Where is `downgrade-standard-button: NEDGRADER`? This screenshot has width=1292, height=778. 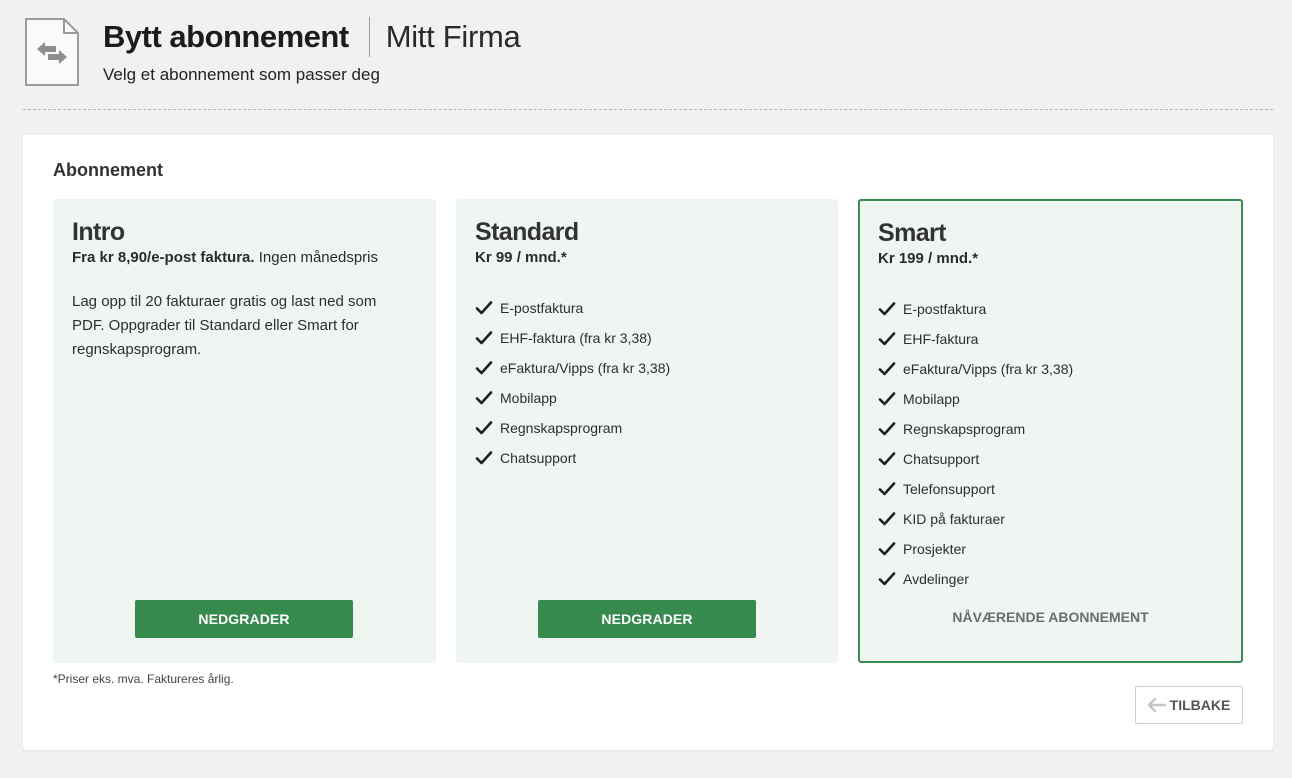 downgrade-standard-button: NEDGRADER is located at coordinates (647, 619).